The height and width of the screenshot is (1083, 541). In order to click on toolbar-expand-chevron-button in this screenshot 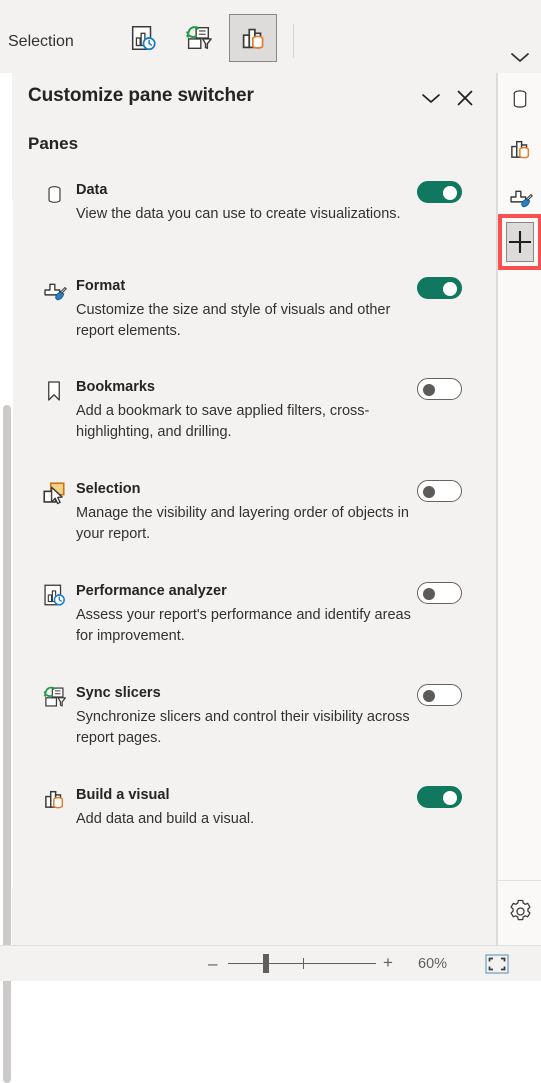, I will do `click(520, 57)`.